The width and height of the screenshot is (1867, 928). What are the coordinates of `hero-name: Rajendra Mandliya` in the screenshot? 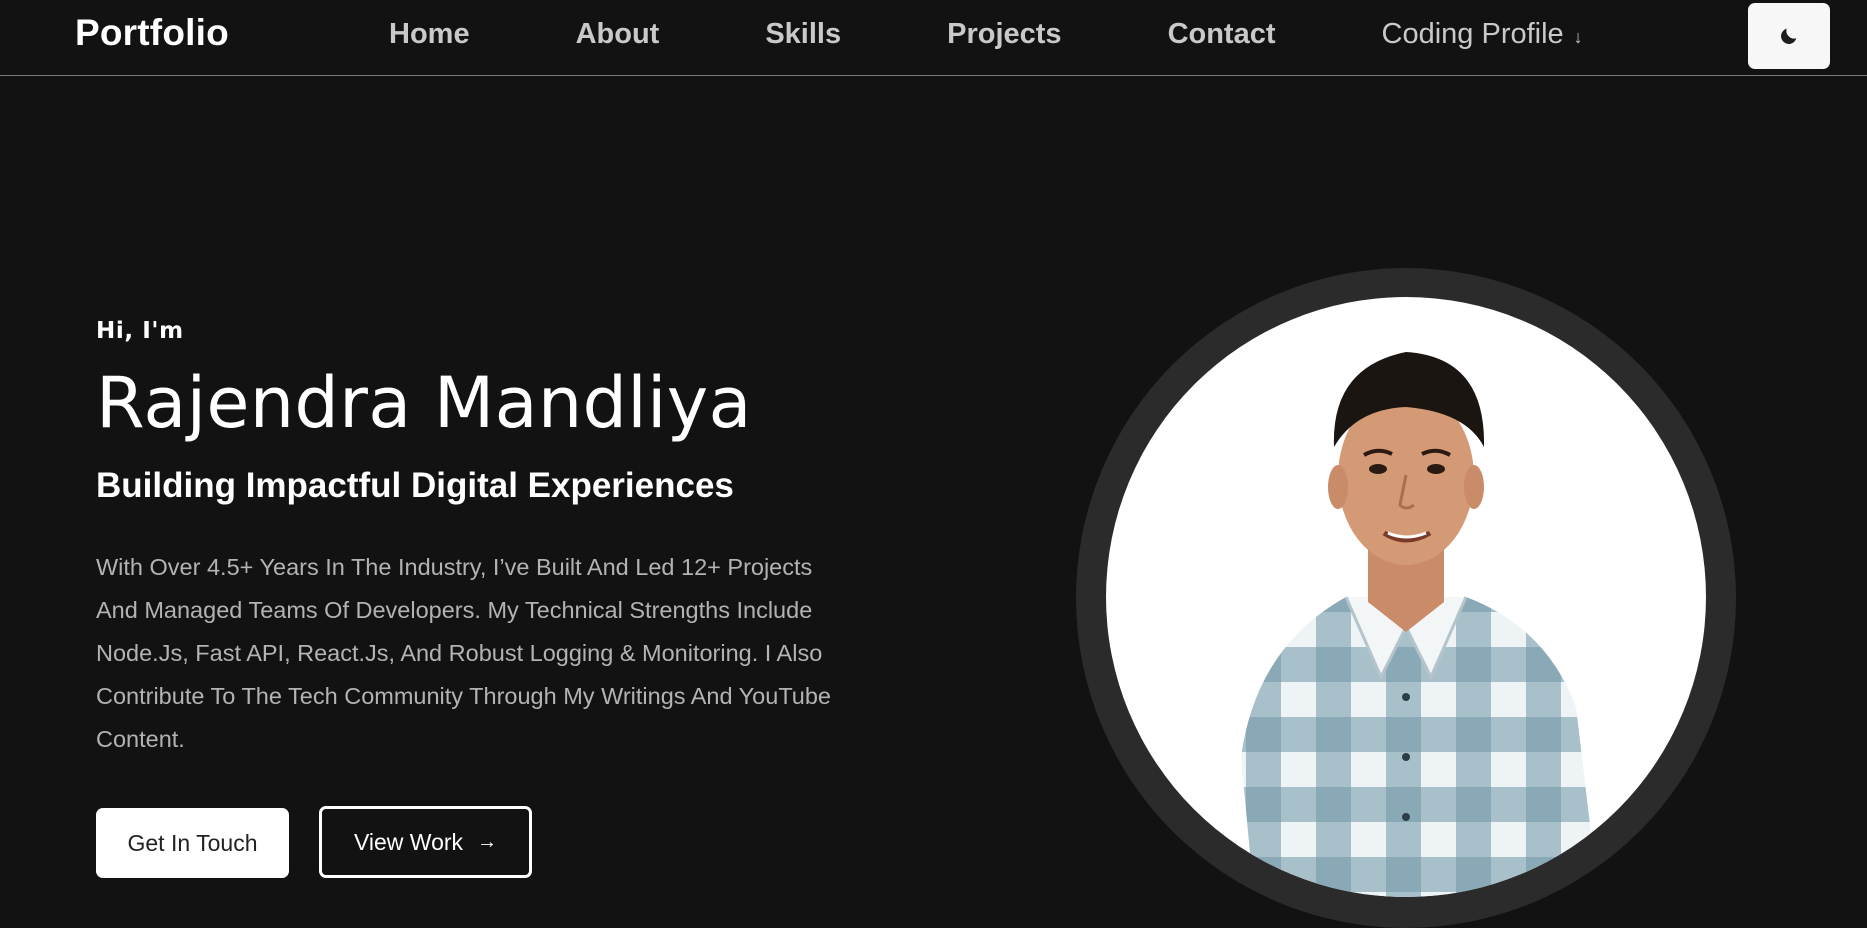 It's located at (424, 403).